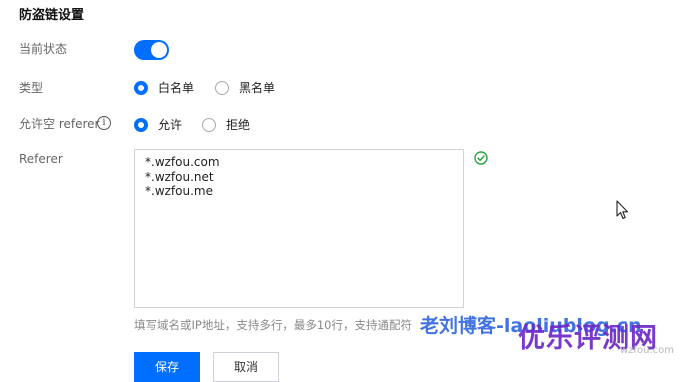 The width and height of the screenshot is (680, 382). I want to click on status-label: 当前状态, so click(43, 49).